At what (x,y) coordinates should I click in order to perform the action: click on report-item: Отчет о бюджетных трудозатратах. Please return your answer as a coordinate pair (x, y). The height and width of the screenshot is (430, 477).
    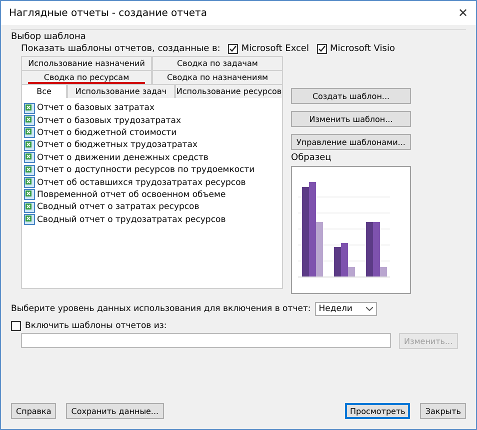
    Looking at the image, I should click on (153, 145).